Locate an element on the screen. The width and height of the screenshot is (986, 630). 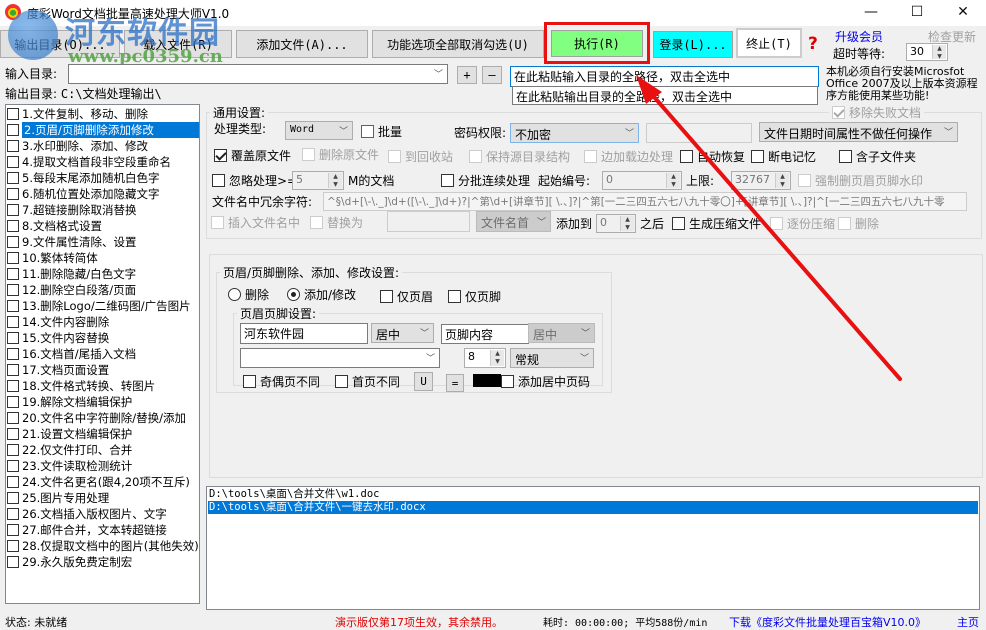
font-size-spinner: 8 ▲ ▼ is located at coordinates (485, 358).